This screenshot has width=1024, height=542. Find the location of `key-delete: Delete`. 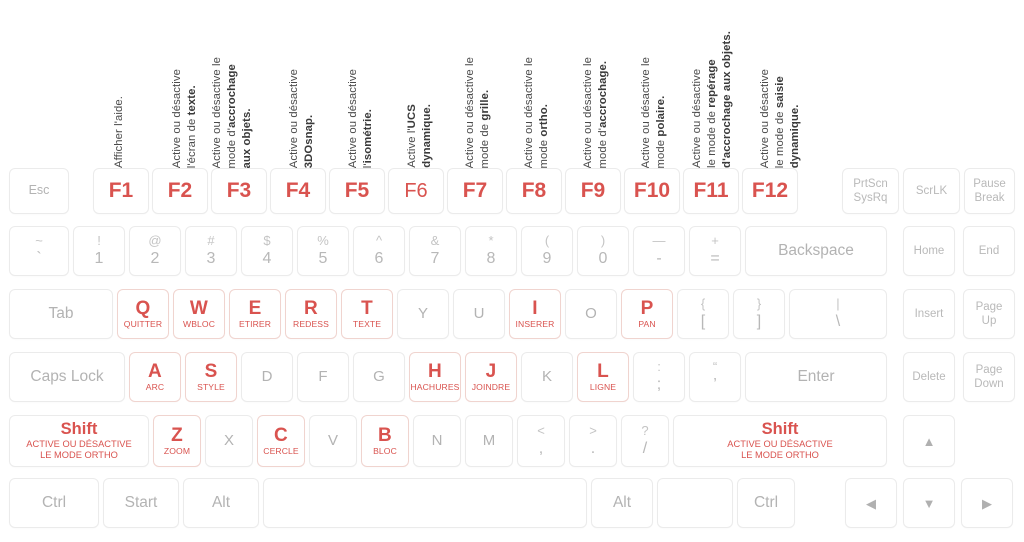

key-delete: Delete is located at coordinates (929, 377).